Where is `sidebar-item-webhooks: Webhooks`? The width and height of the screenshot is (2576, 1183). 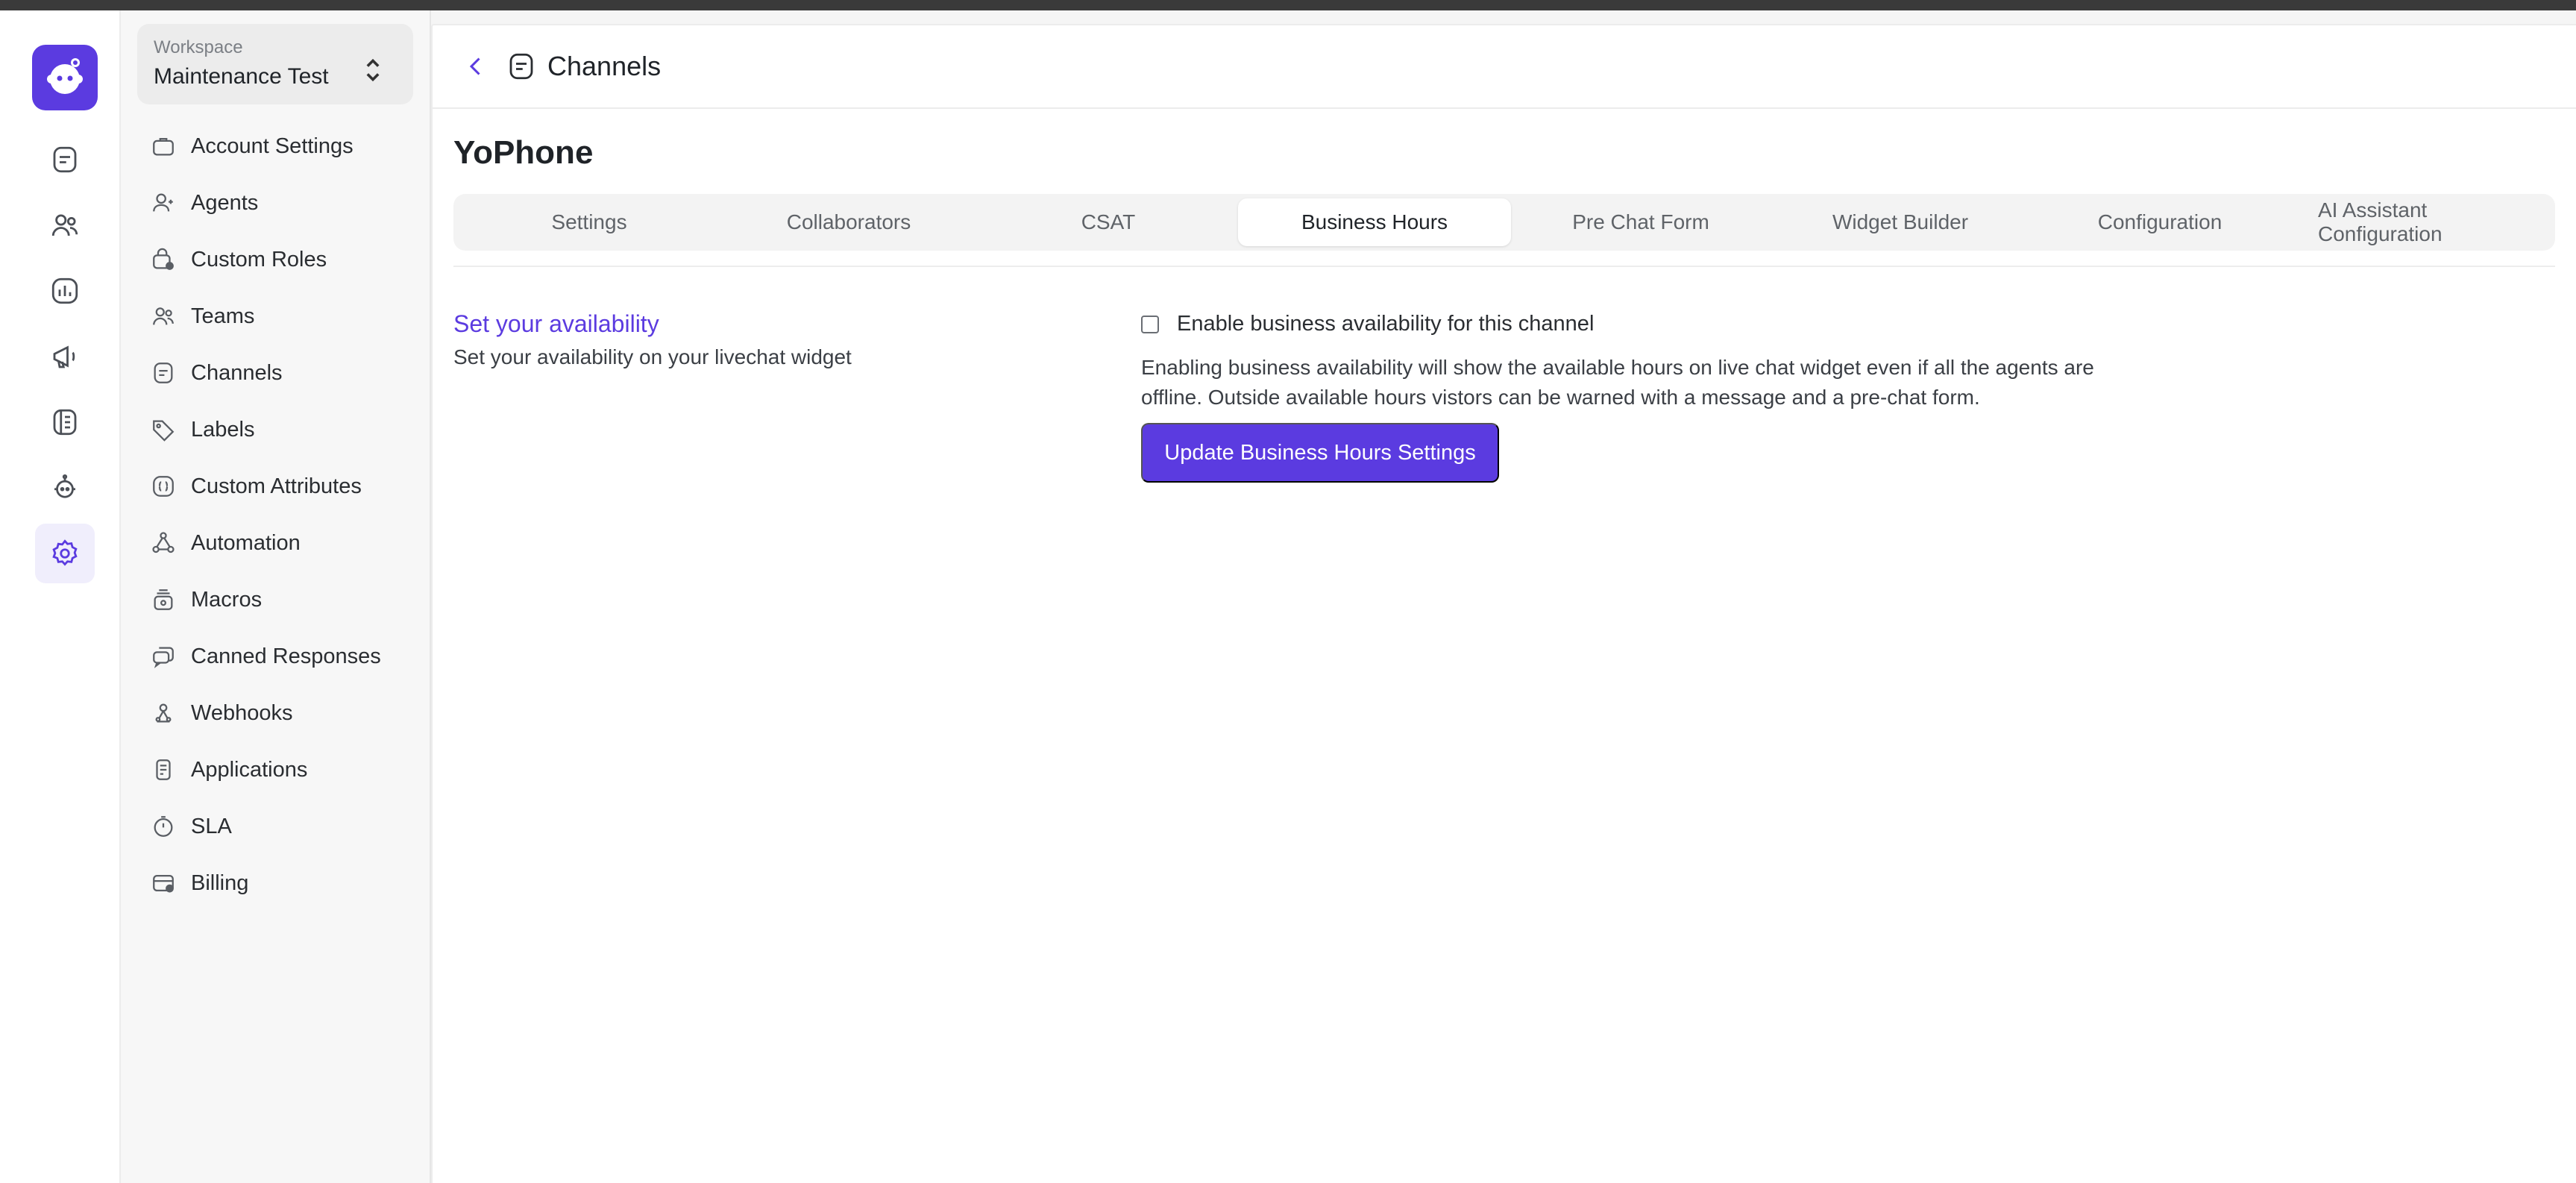 sidebar-item-webhooks: Webhooks is located at coordinates (275, 713).